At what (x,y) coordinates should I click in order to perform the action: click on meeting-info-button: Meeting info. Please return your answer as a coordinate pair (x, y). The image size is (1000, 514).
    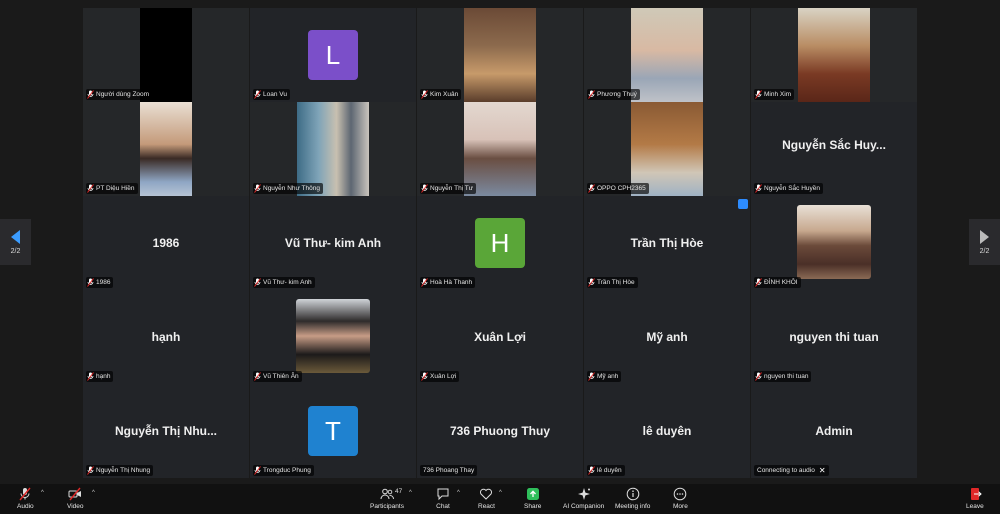
    Looking at the image, I should click on (632, 498).